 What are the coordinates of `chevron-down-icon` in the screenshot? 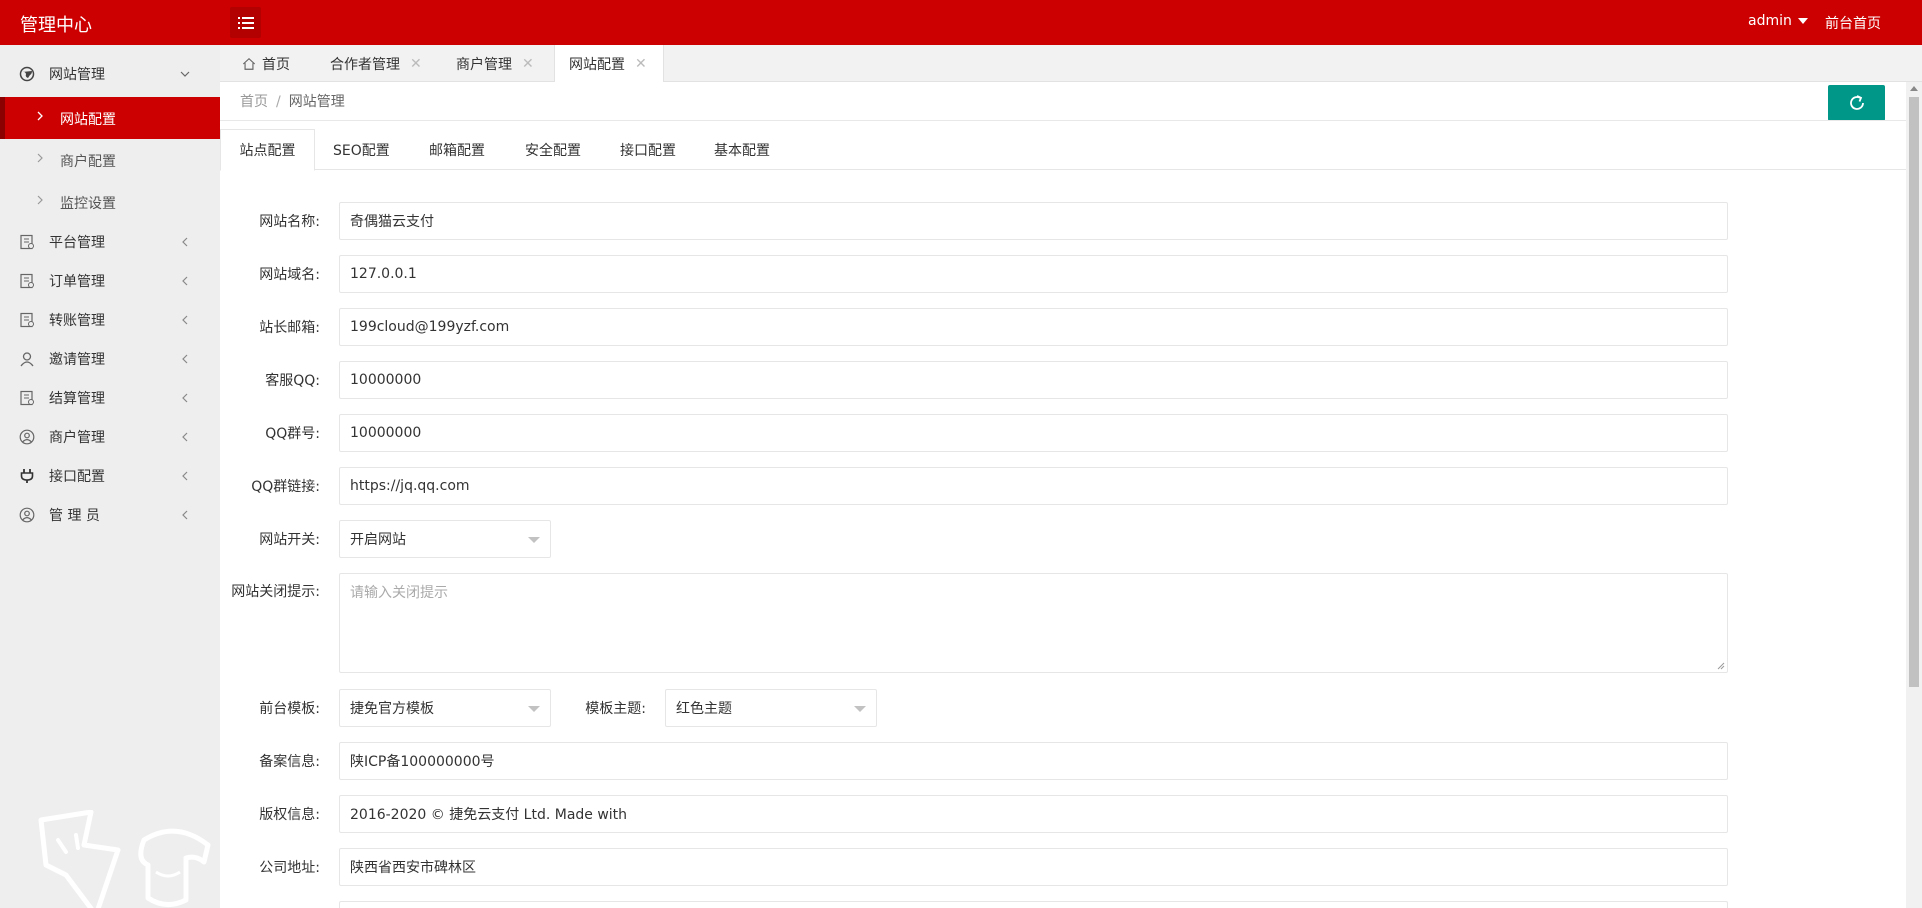 It's located at (185, 74).